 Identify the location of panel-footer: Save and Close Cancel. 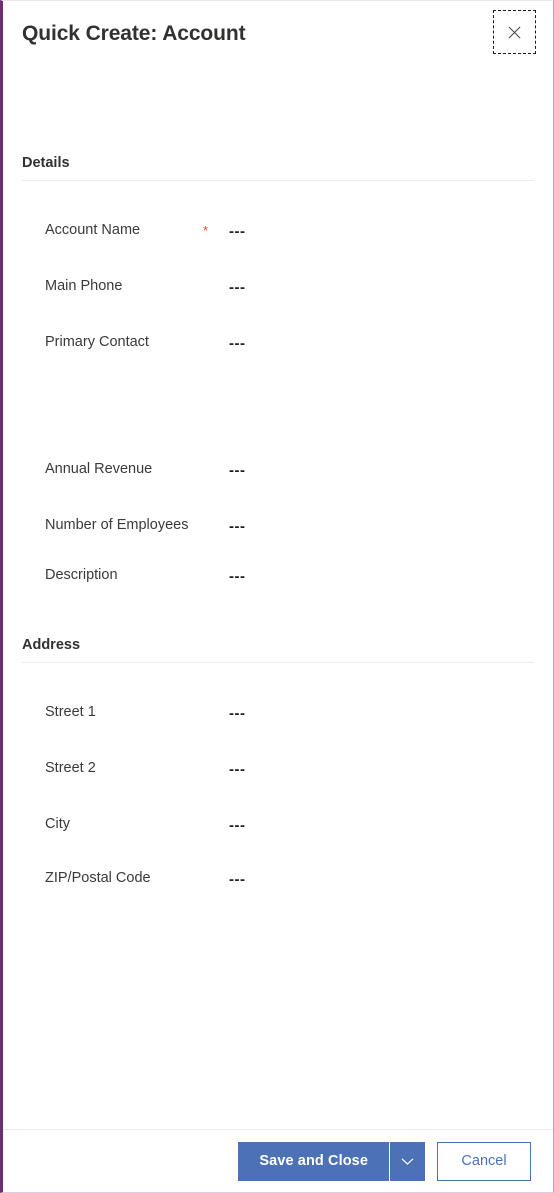
(278, 1160).